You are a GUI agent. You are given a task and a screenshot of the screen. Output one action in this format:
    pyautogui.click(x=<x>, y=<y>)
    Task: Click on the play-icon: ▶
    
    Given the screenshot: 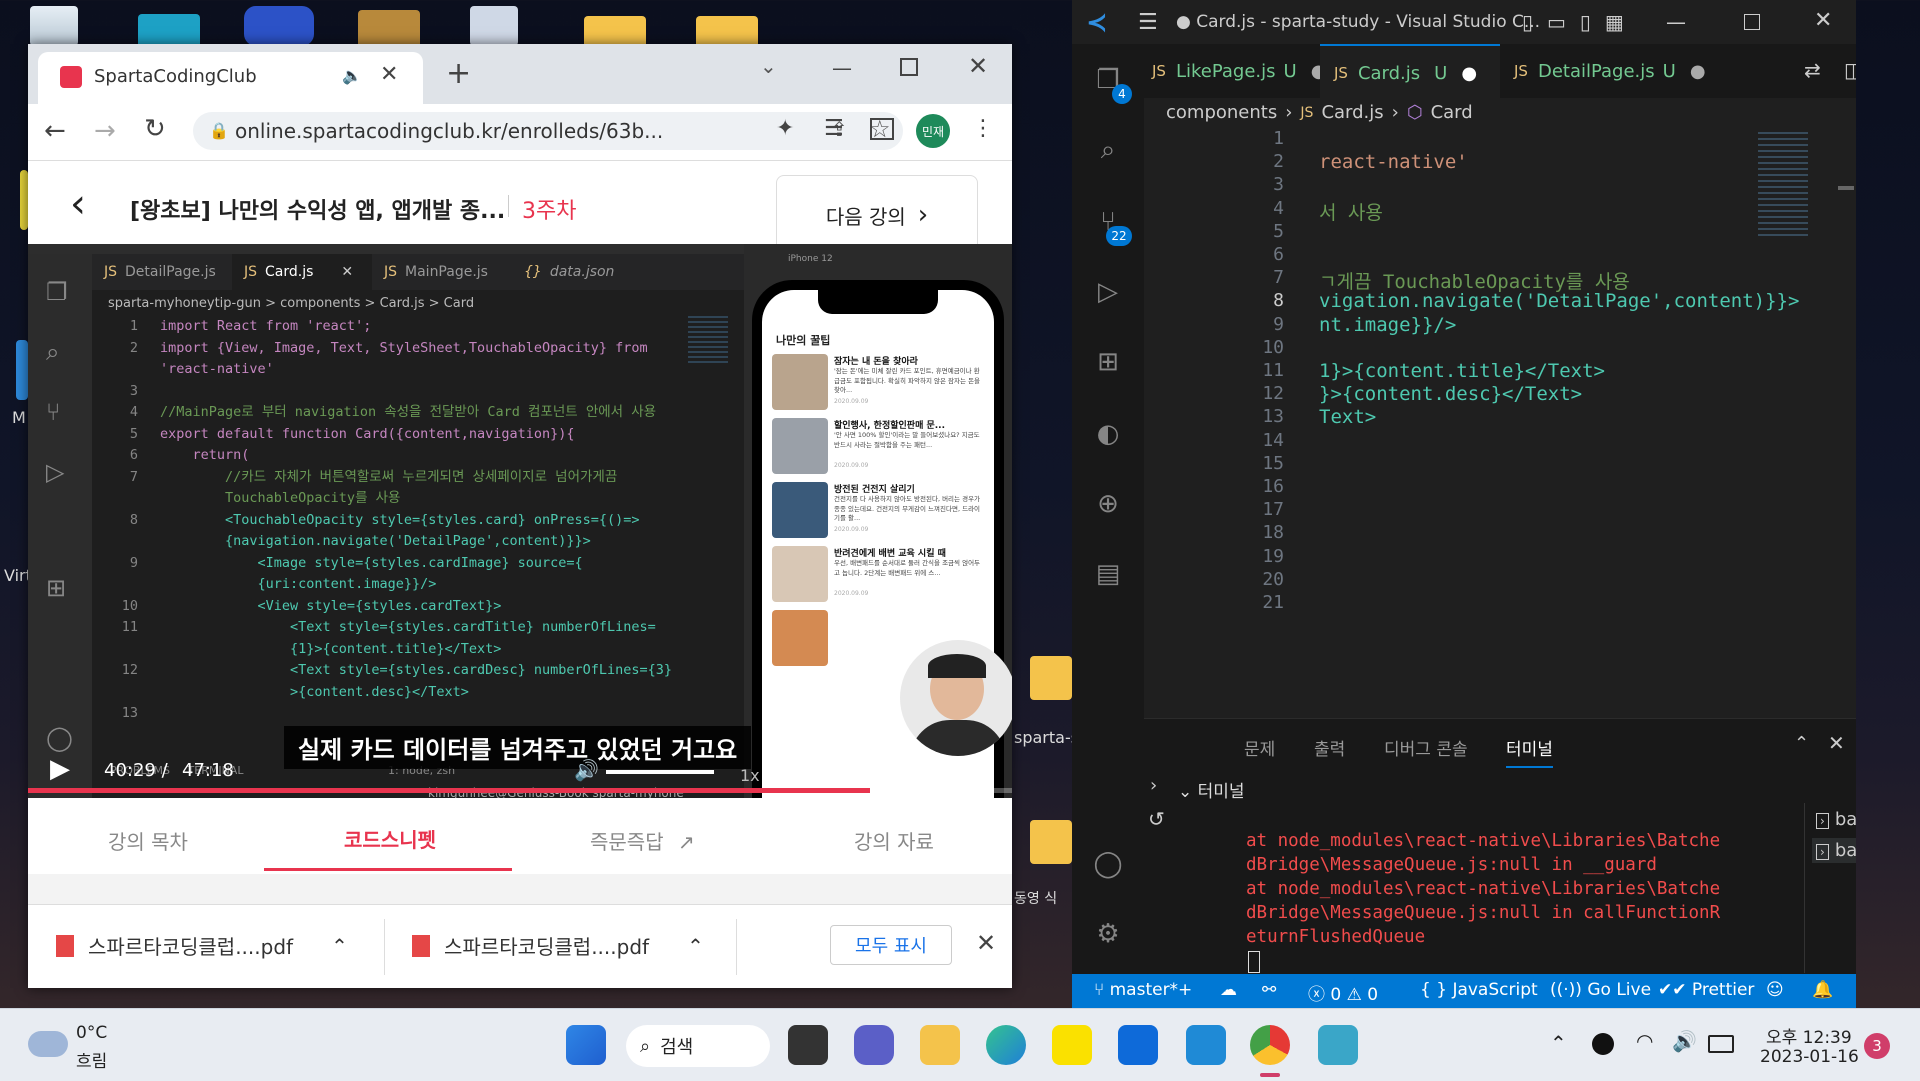 What is the action you would take?
    pyautogui.click(x=60, y=769)
    